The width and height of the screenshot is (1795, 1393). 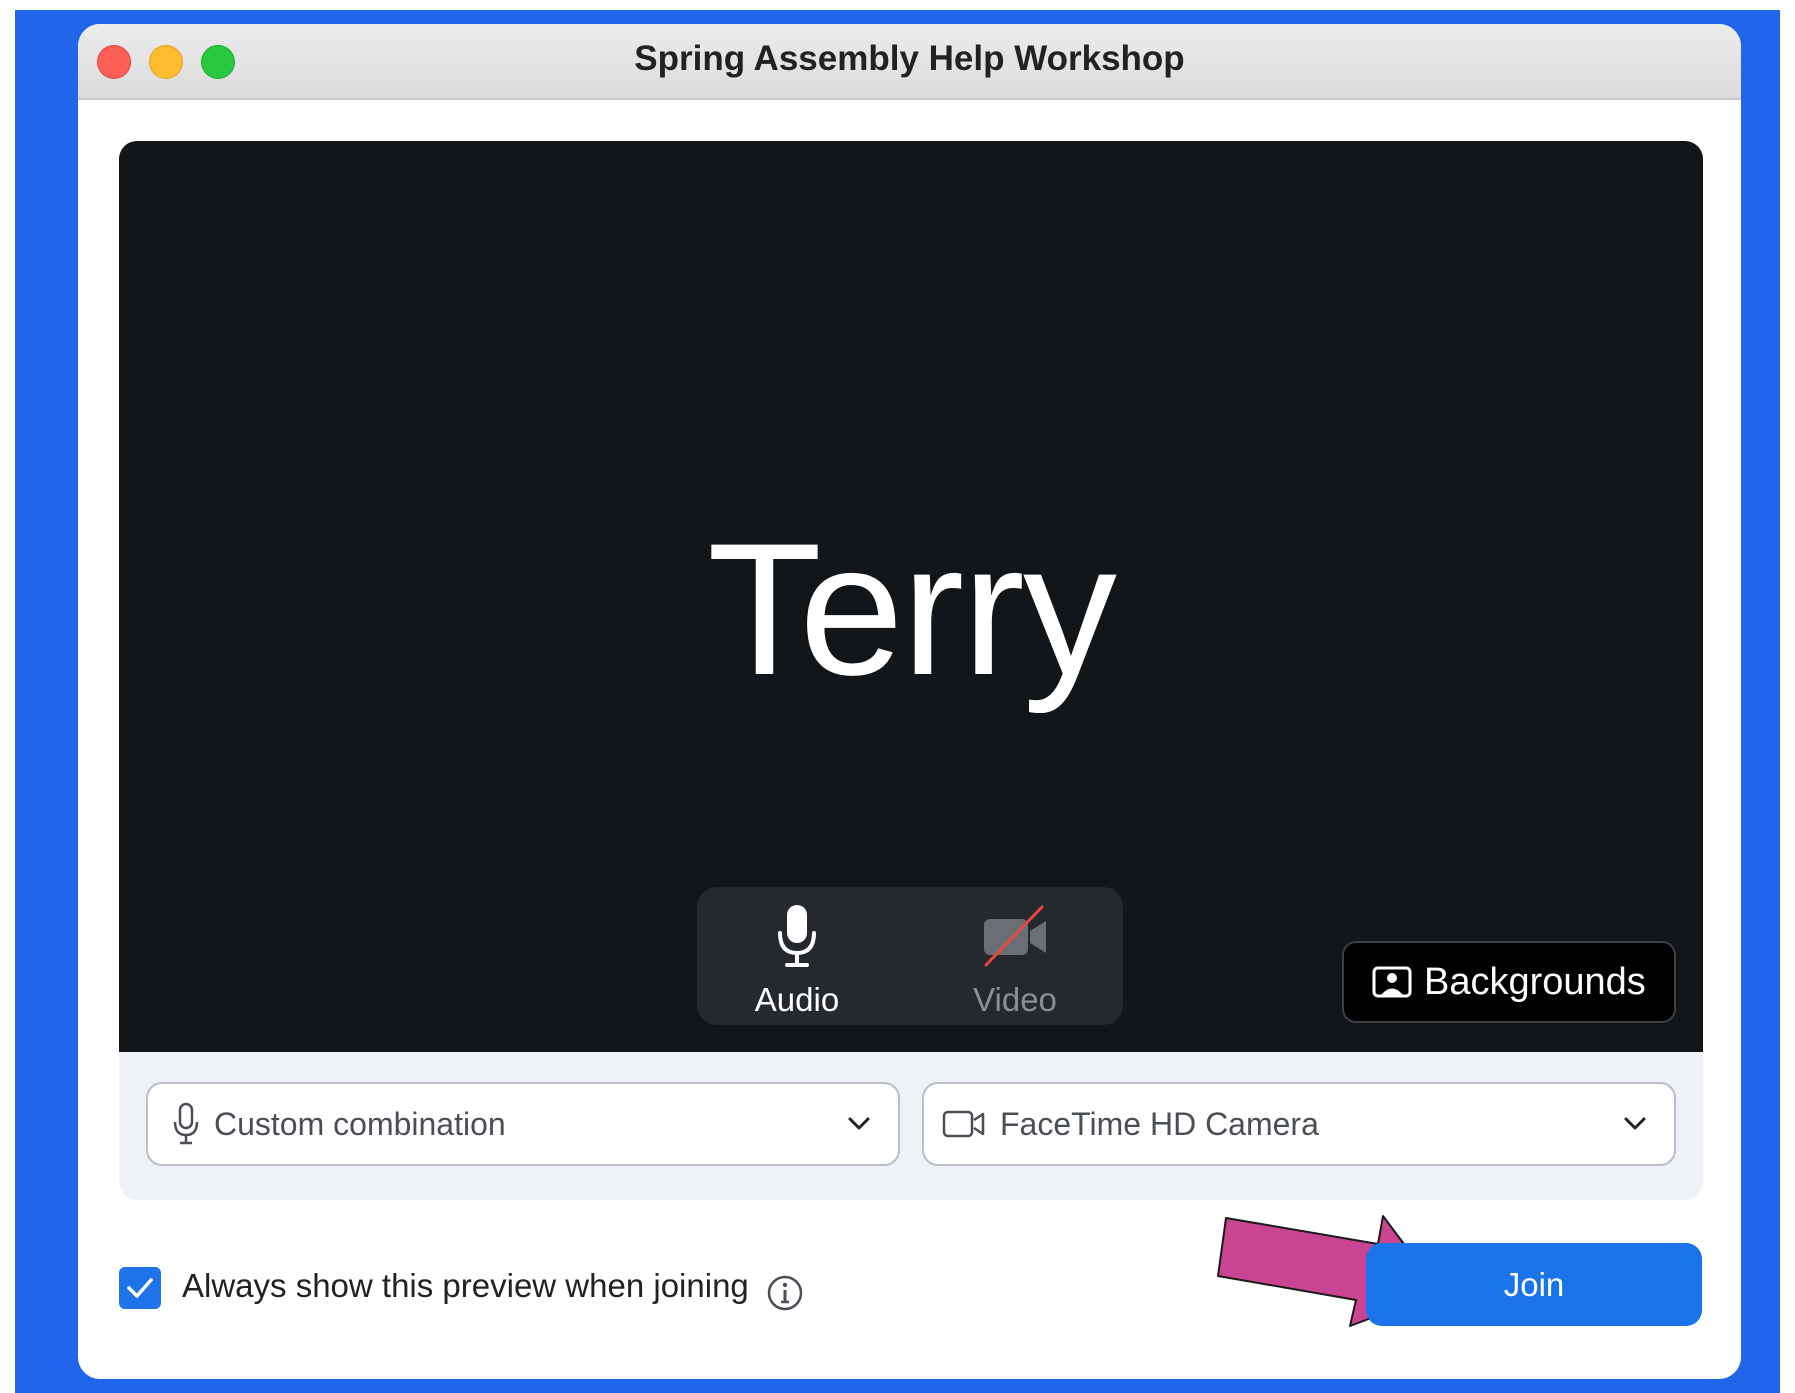 What do you see at coordinates (1392, 982) in the screenshot?
I see `person-portrait-icon` at bounding box center [1392, 982].